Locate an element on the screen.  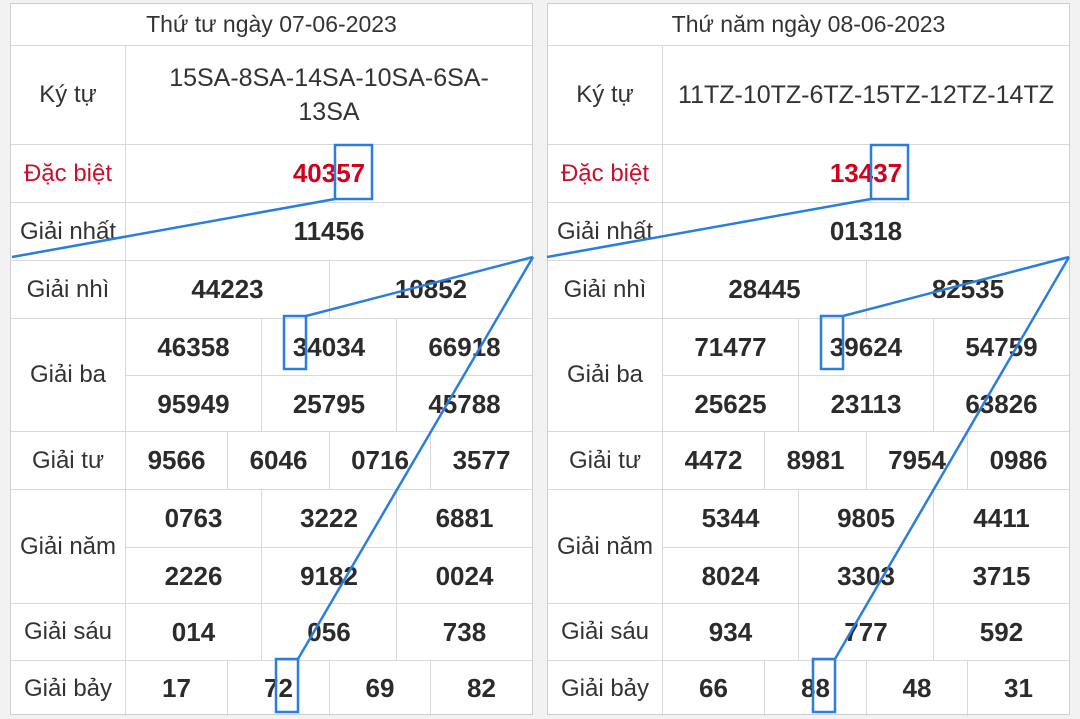
row-ky-tu: Ký tự 11TZ-10TZ-6TZ-15TZ-12TZ-14TZ is located at coordinates (808, 95).